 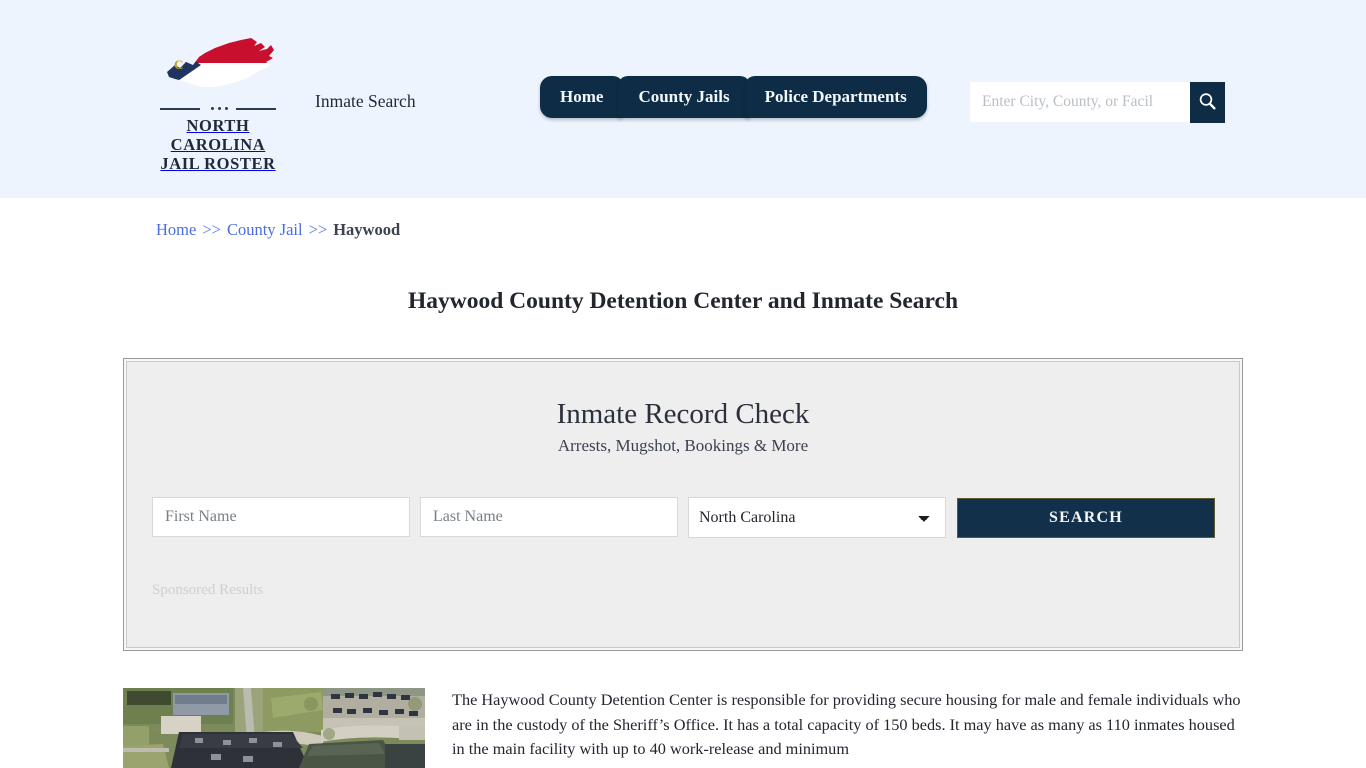 What do you see at coordinates (683, 445) in the screenshot?
I see `widget-subtitle: Arrests, Mugshot, Bookings & More` at bounding box center [683, 445].